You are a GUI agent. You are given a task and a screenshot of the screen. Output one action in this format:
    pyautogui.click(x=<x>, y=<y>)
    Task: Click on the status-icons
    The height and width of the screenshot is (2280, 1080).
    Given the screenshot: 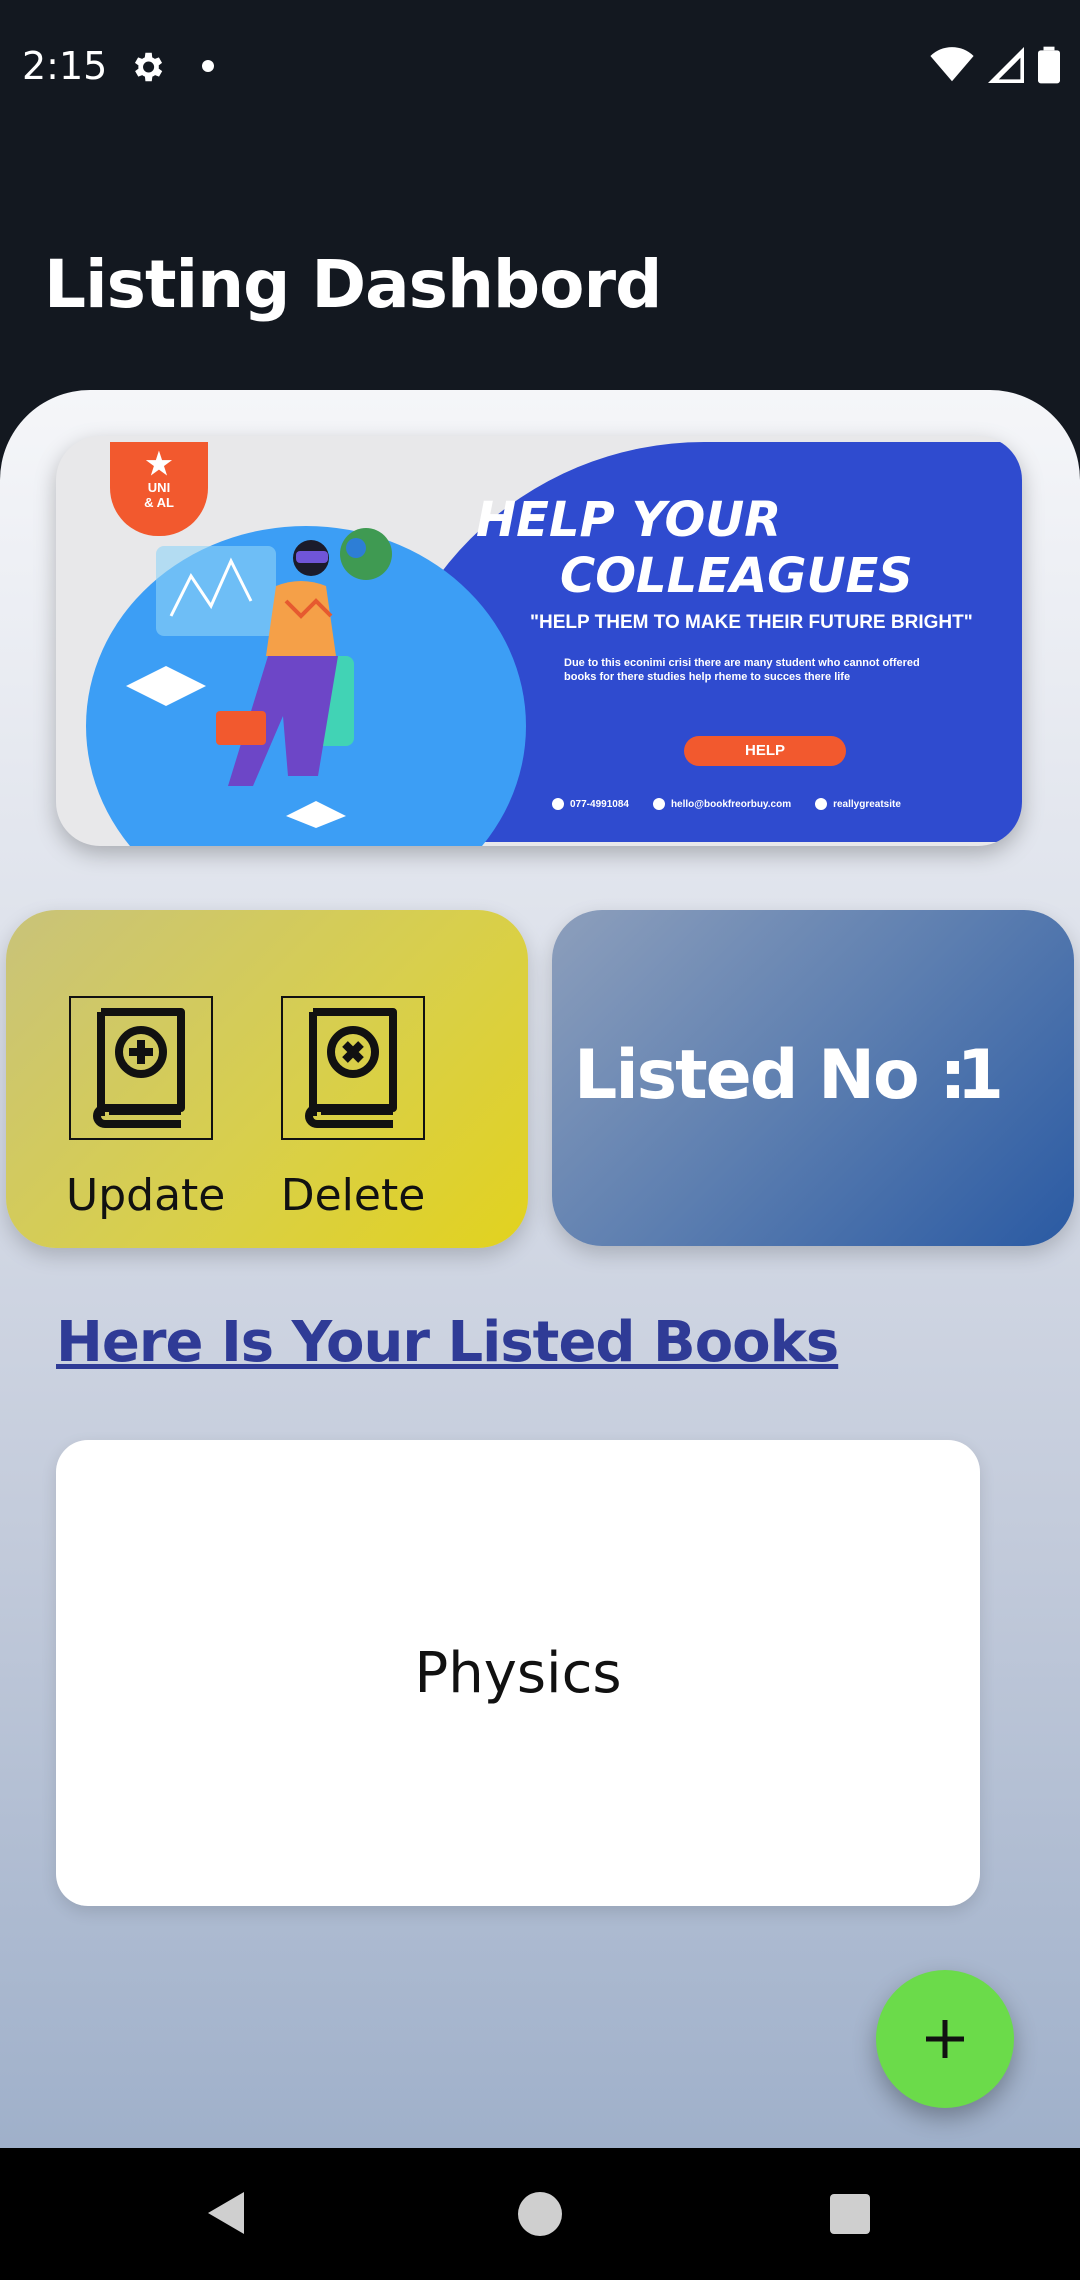 What is the action you would take?
    pyautogui.click(x=995, y=65)
    